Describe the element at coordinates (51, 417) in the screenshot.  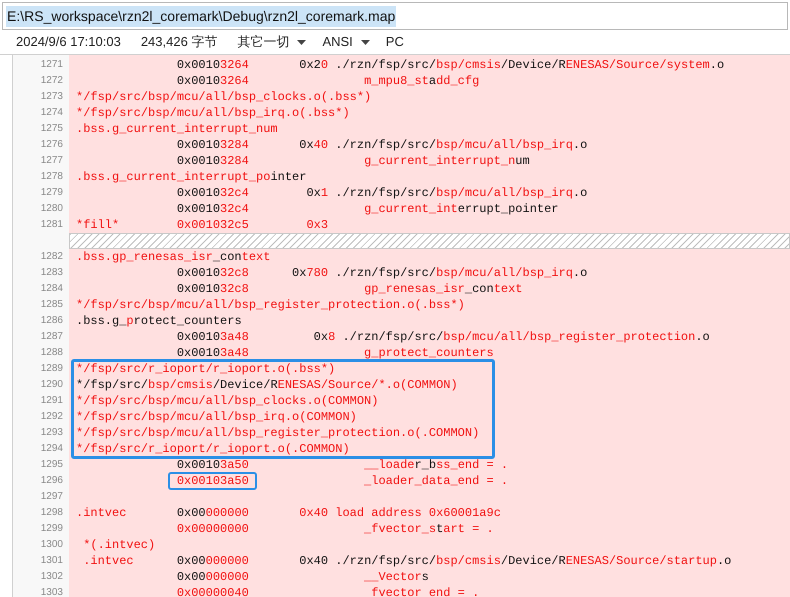
I see `line-number: 1292` at that location.